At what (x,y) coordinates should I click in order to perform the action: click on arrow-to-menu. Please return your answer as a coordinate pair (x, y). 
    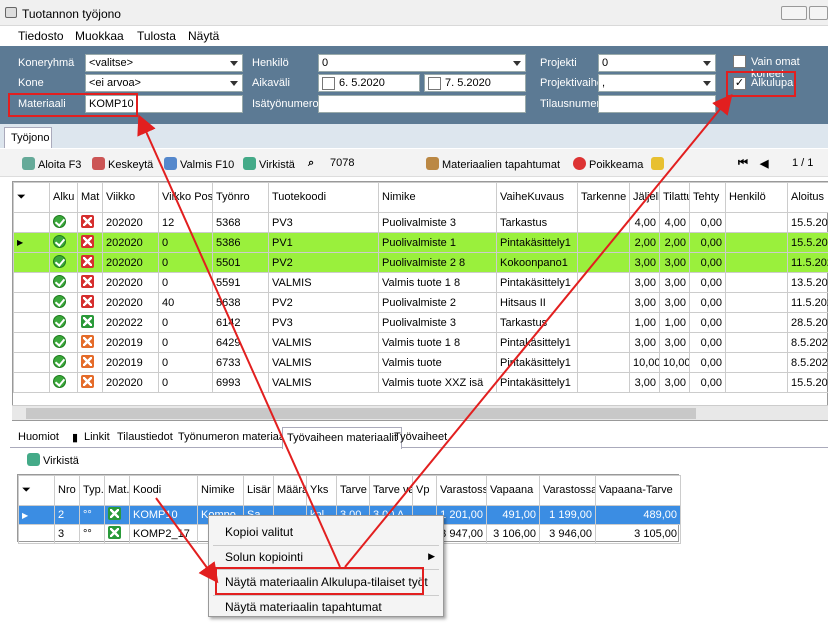
    Looking at the image, I should click on (187, 540).